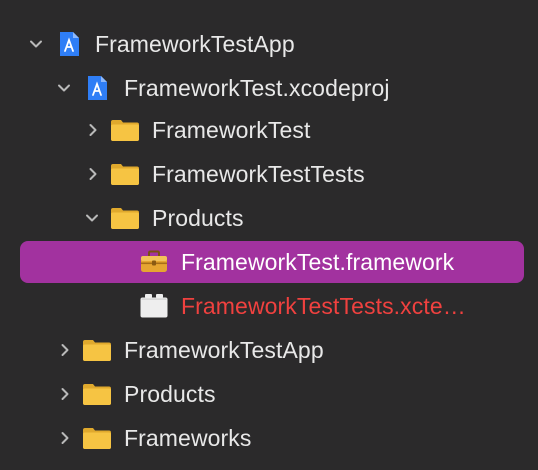 This screenshot has height=470, width=538. What do you see at coordinates (154, 306) in the screenshot?
I see `xctest-bundle-icon` at bounding box center [154, 306].